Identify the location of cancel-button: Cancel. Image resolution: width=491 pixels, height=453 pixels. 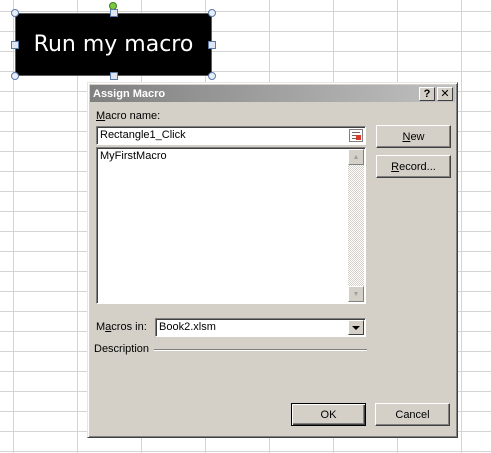
(412, 414).